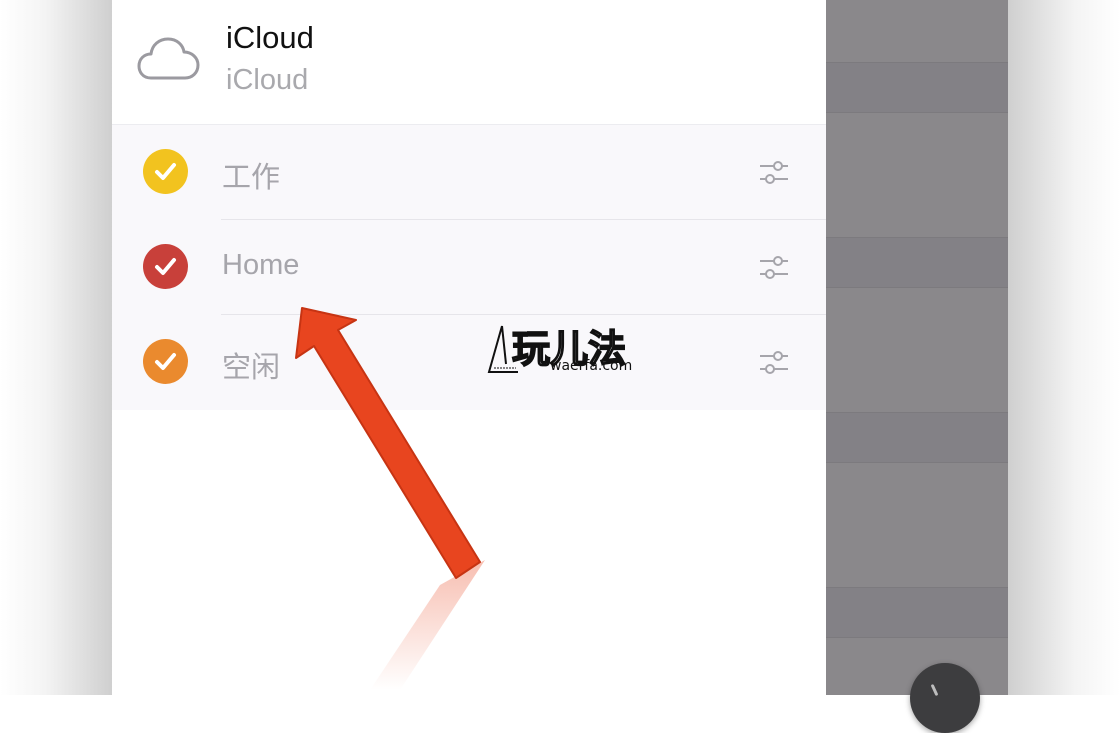  I want to click on account-subtitle: iCloud, so click(267, 80).